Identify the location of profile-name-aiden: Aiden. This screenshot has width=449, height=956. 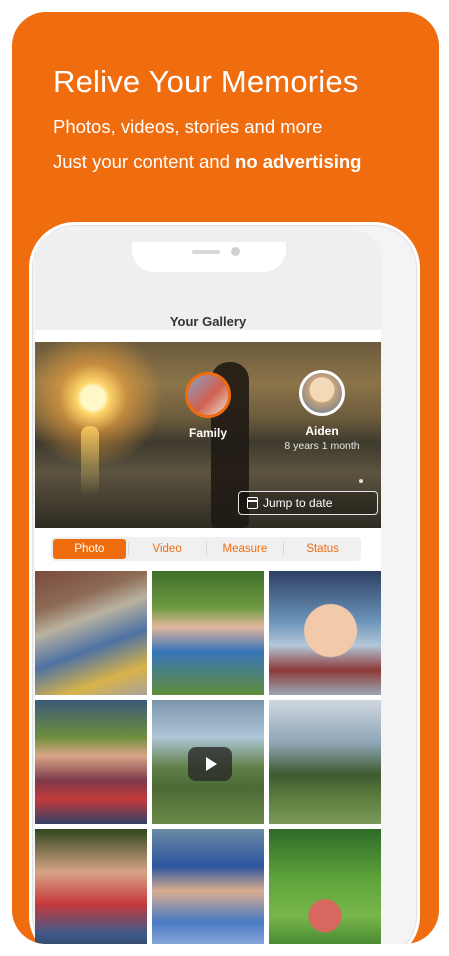
(322, 431).